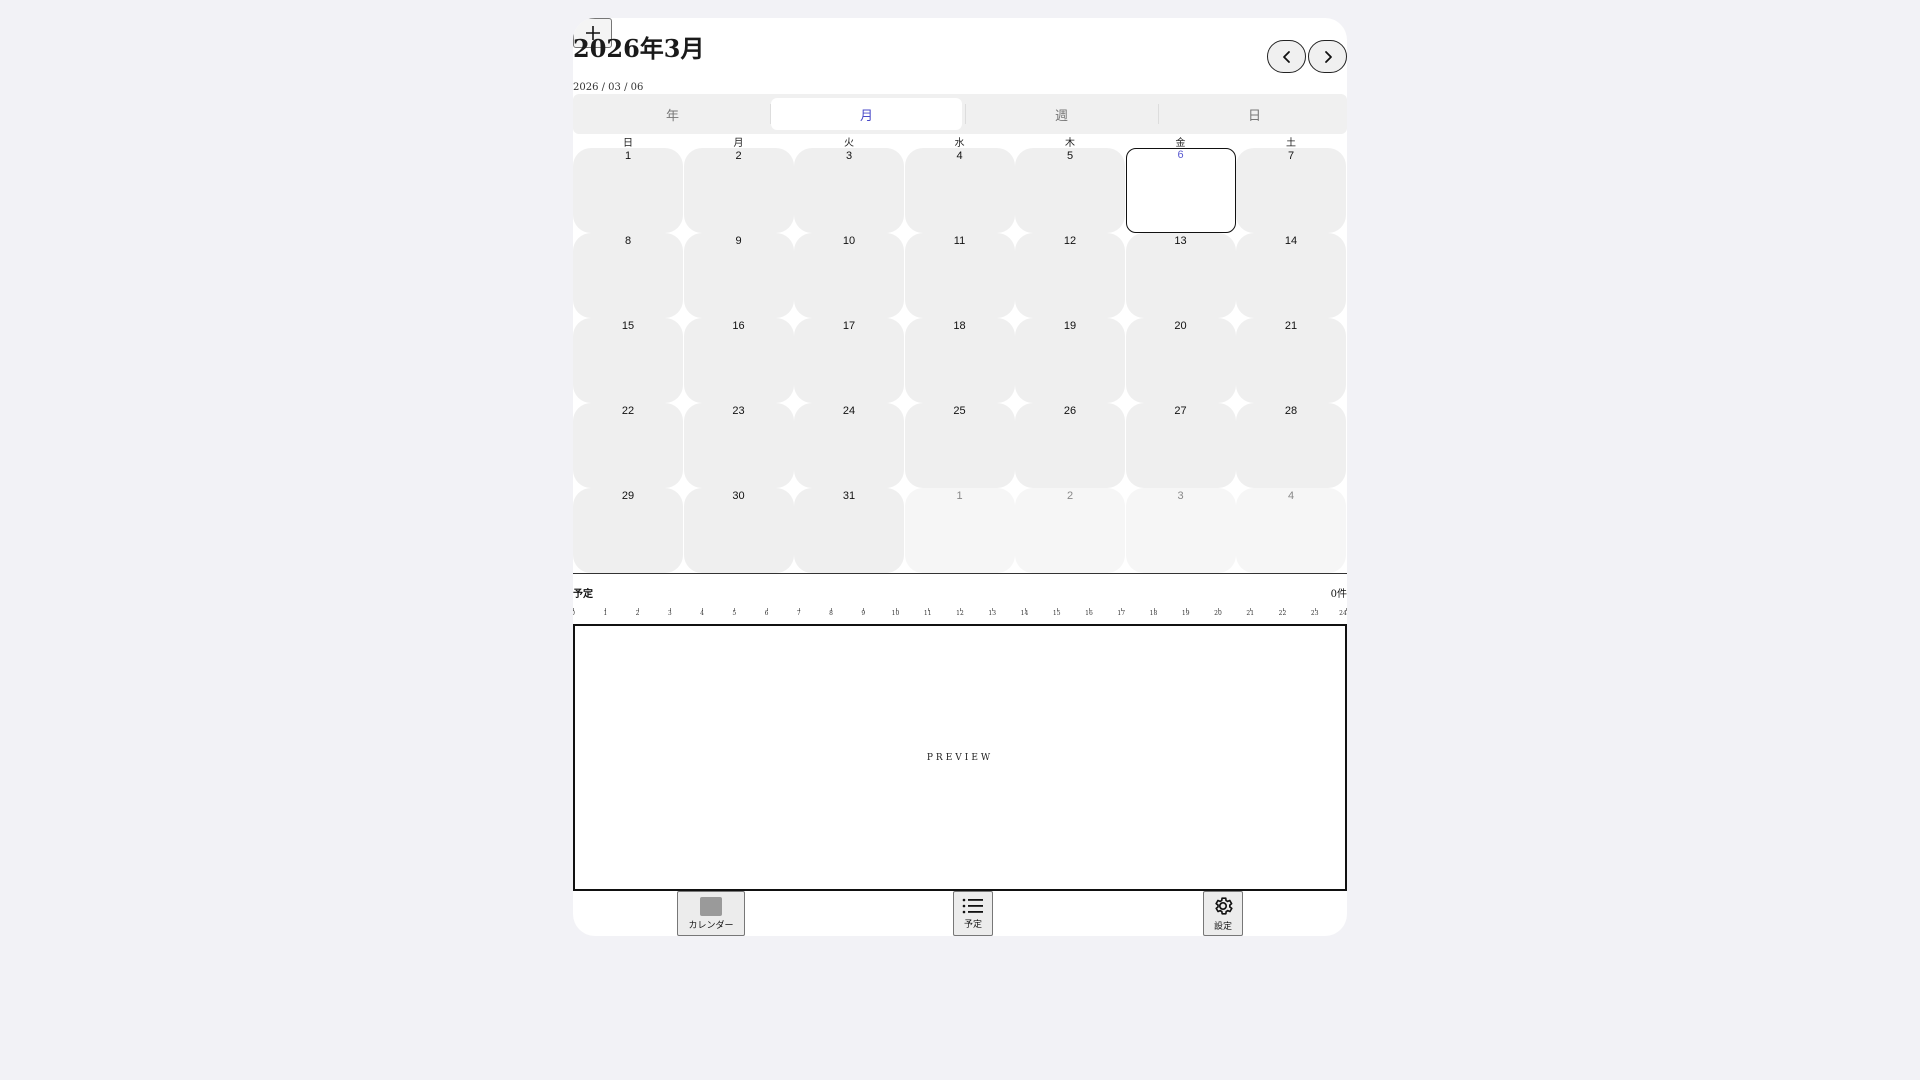  I want to click on weekday-label: 日, so click(628, 143).